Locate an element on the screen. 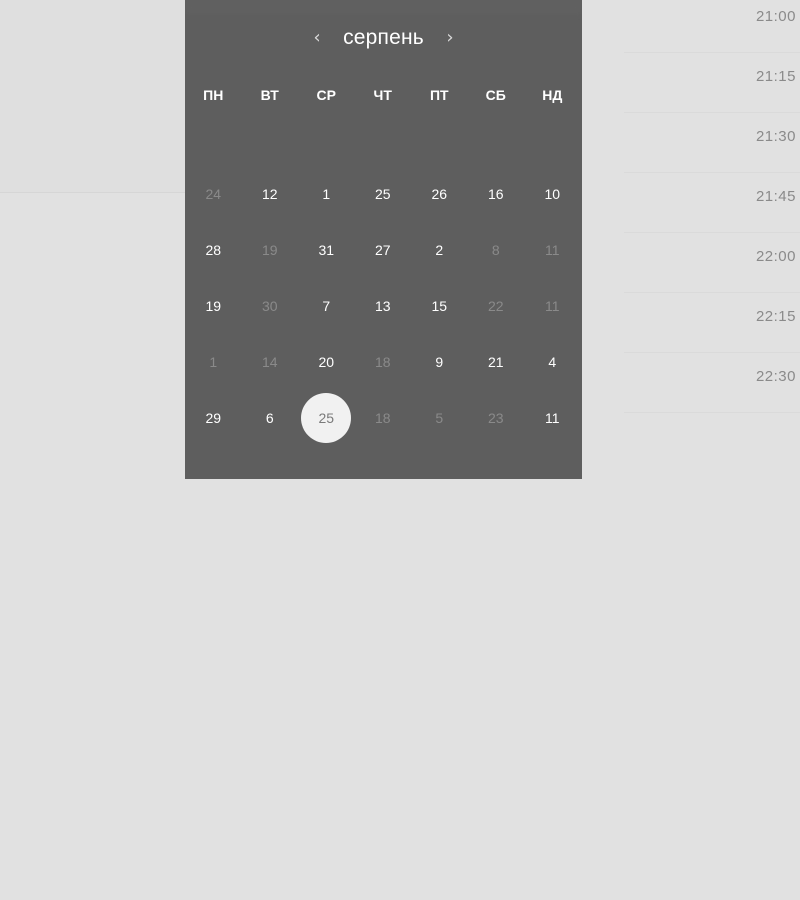  time-slot: 21:45 is located at coordinates (712, 202).